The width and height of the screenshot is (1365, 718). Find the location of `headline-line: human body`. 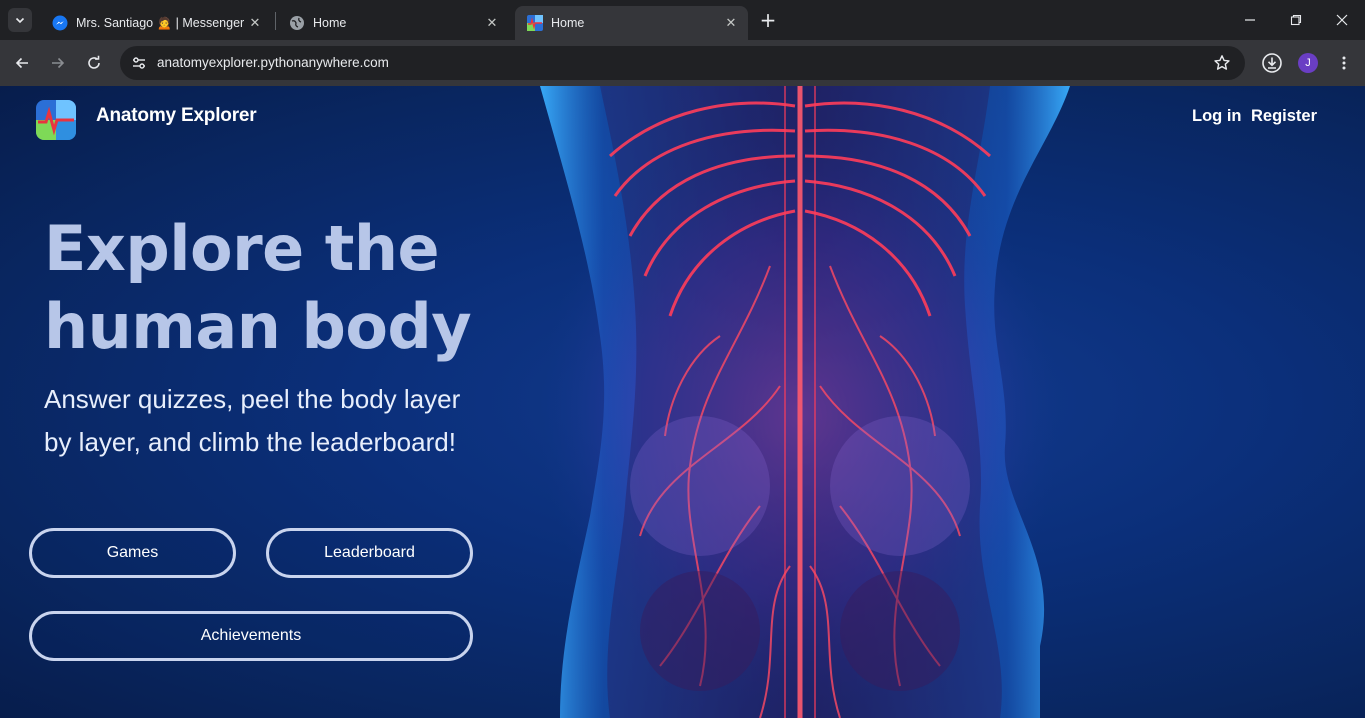

headline-line: human body is located at coordinates (258, 326).